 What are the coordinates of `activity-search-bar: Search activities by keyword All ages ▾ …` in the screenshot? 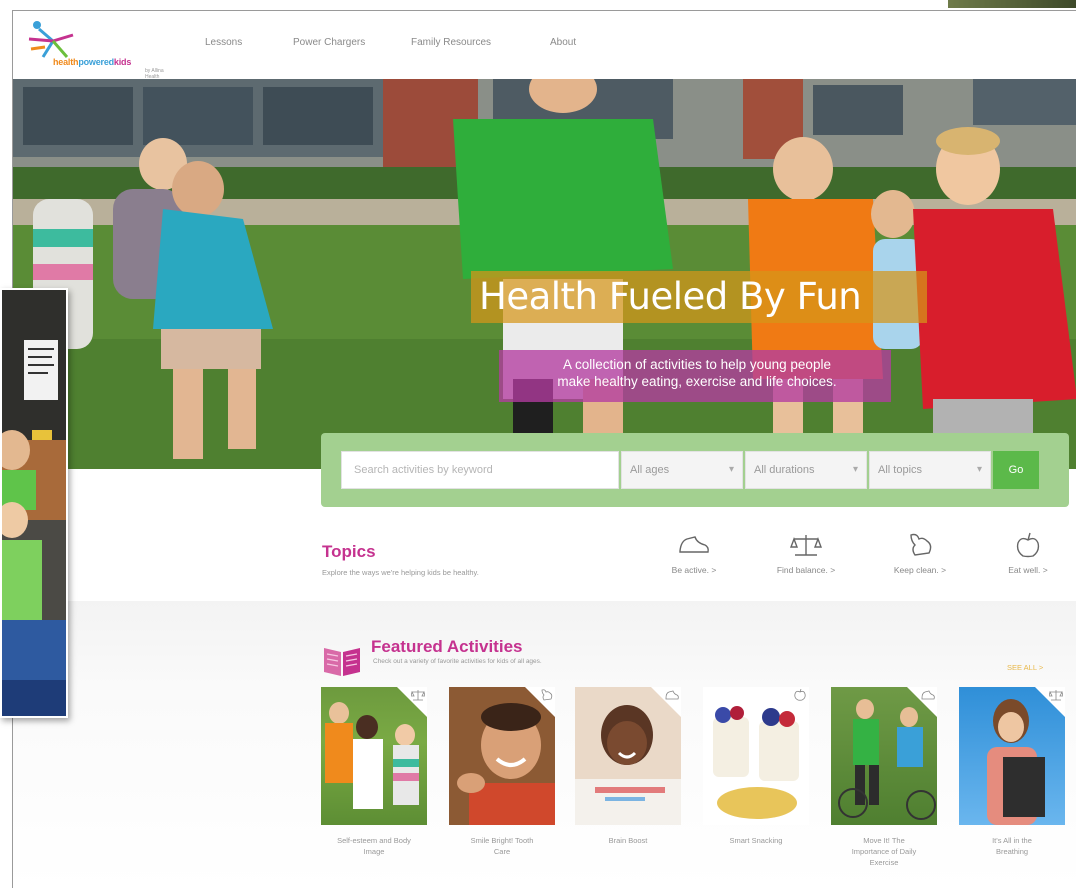 It's located at (695, 470).